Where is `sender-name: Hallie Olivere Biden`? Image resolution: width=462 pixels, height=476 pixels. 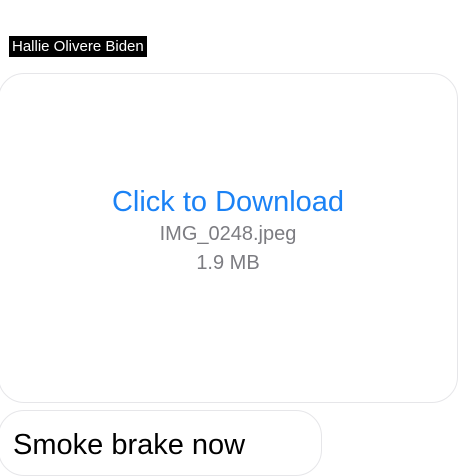 sender-name: Hallie Olivere Biden is located at coordinates (78, 46).